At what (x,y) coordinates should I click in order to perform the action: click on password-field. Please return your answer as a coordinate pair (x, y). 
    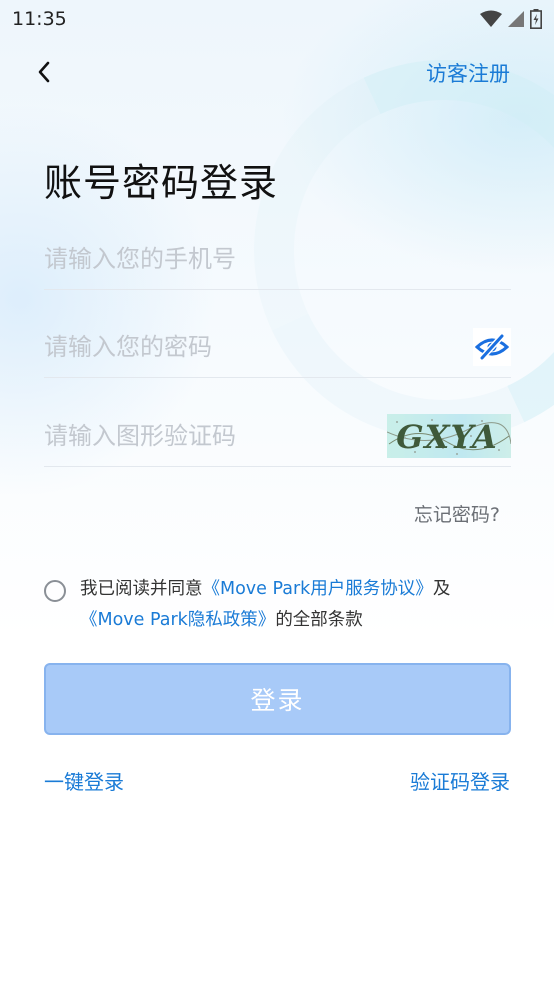
    Looking at the image, I should click on (277, 348).